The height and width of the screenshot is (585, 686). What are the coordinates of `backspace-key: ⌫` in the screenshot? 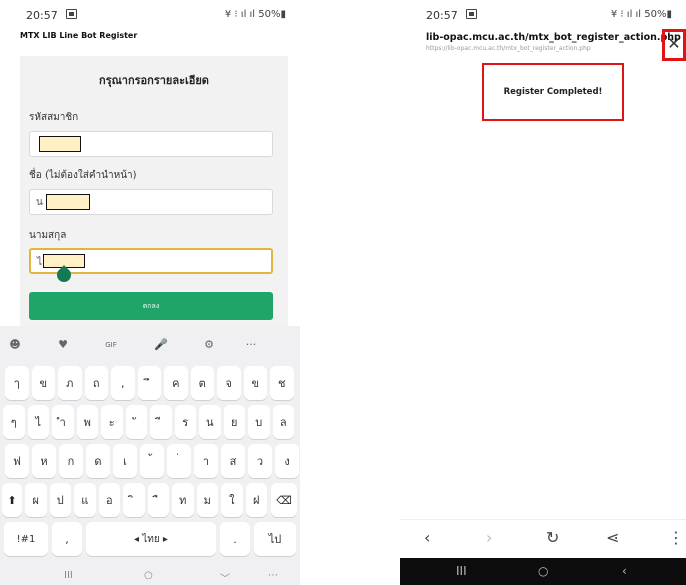 It's located at (284, 500).